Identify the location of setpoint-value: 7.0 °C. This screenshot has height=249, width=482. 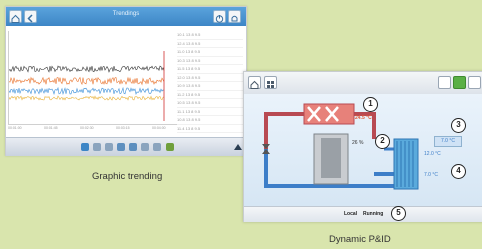
(448, 141).